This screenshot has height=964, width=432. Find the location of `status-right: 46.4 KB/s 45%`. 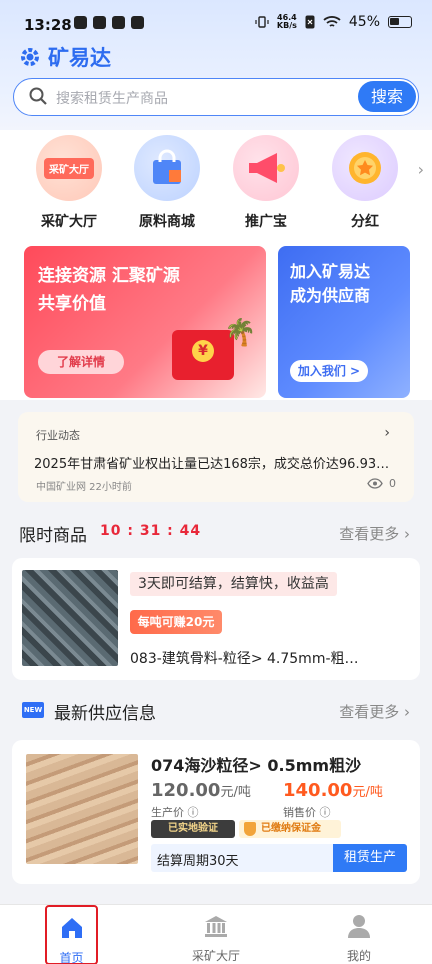

status-right: 46.4 KB/s 45% is located at coordinates (333, 22).